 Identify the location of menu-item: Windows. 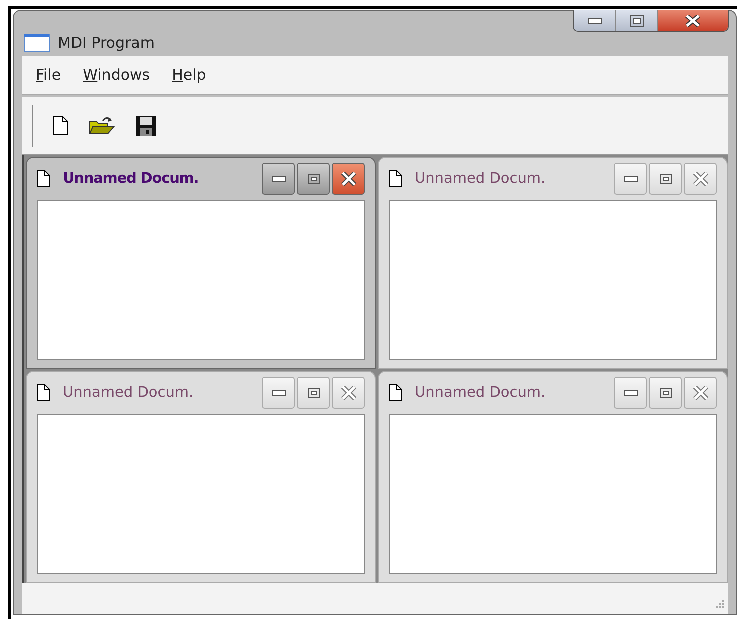
(116, 75).